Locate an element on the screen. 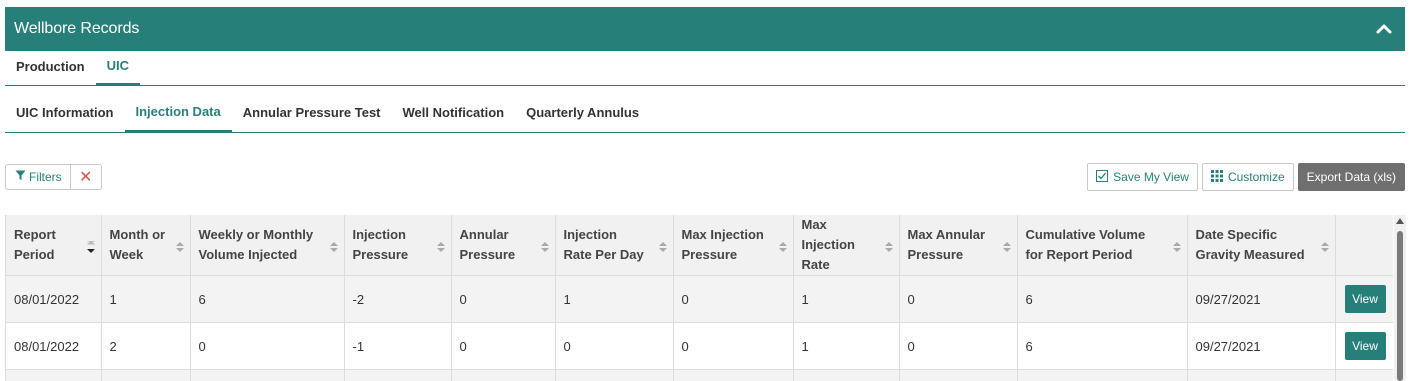 Image resolution: width=1411 pixels, height=381 pixels. cell-month-or-week: 2 is located at coordinates (146, 346).